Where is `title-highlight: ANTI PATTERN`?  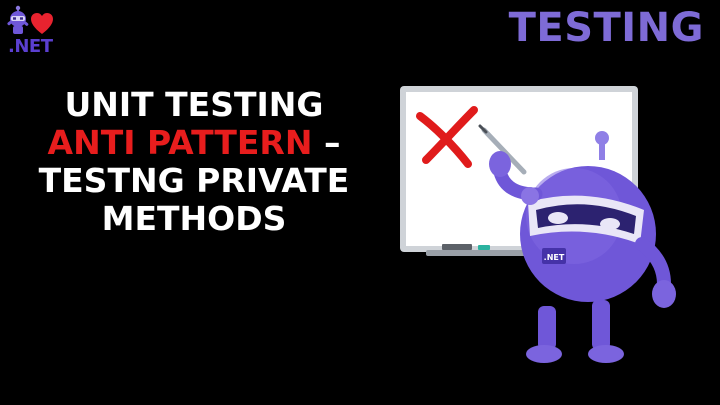
title-highlight: ANTI PATTERN is located at coordinates (180, 142).